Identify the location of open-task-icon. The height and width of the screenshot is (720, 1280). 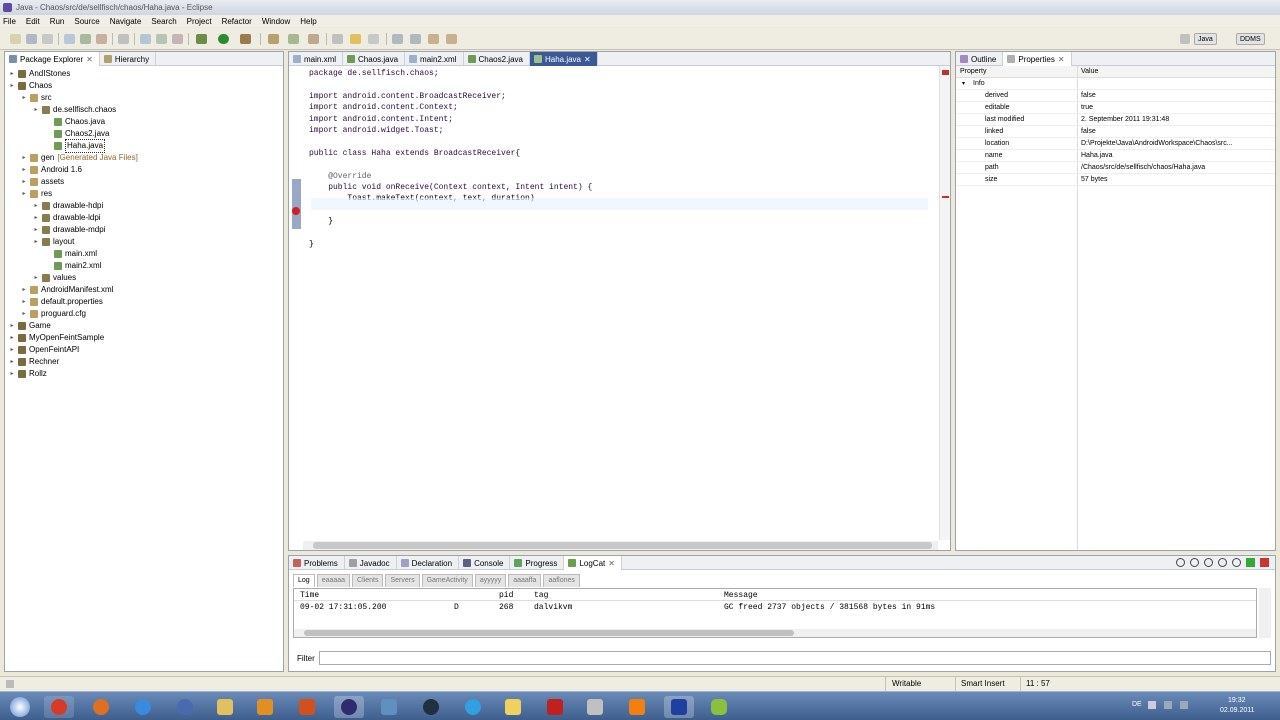
(161, 39).